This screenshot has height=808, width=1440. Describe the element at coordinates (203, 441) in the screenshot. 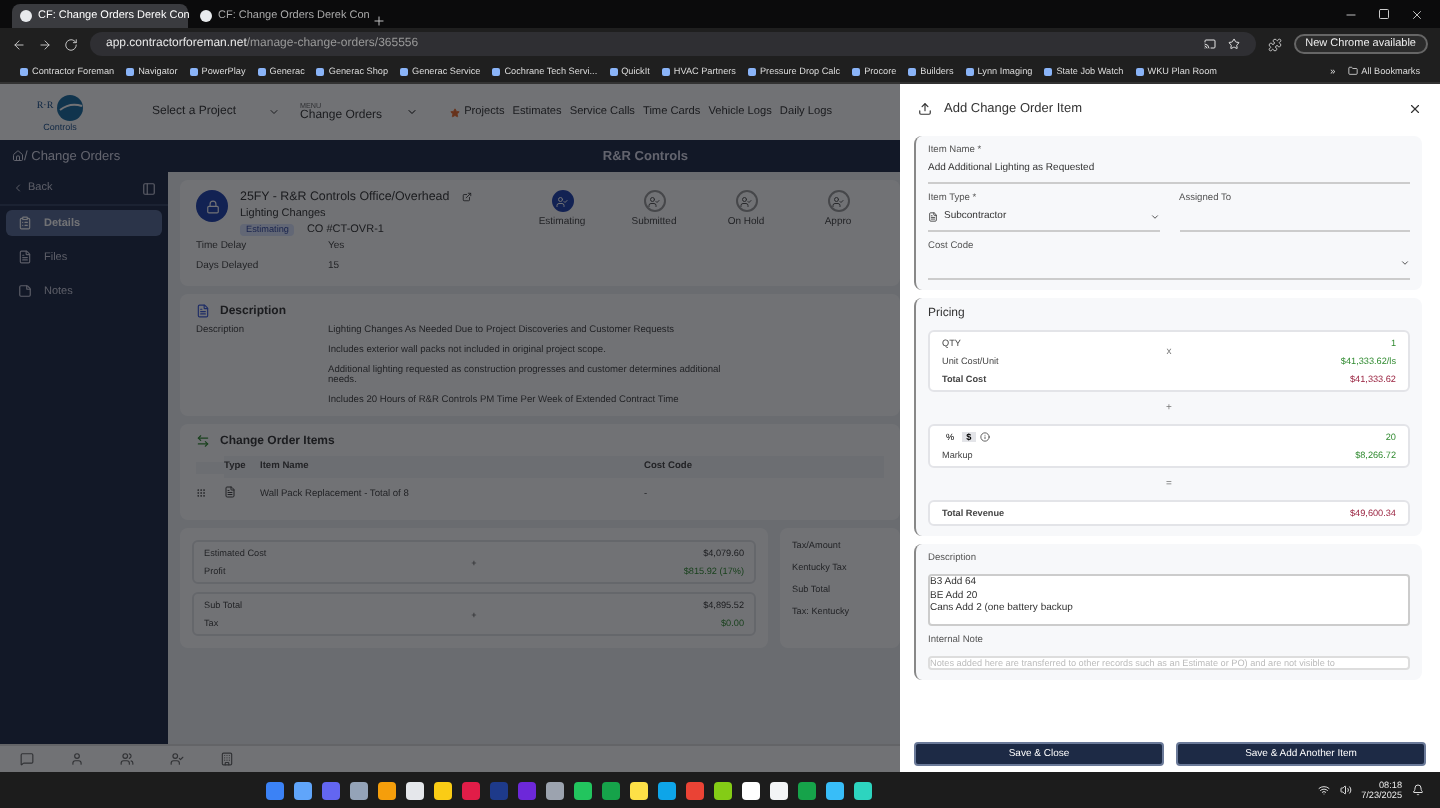

I see `exchange-icon` at that location.